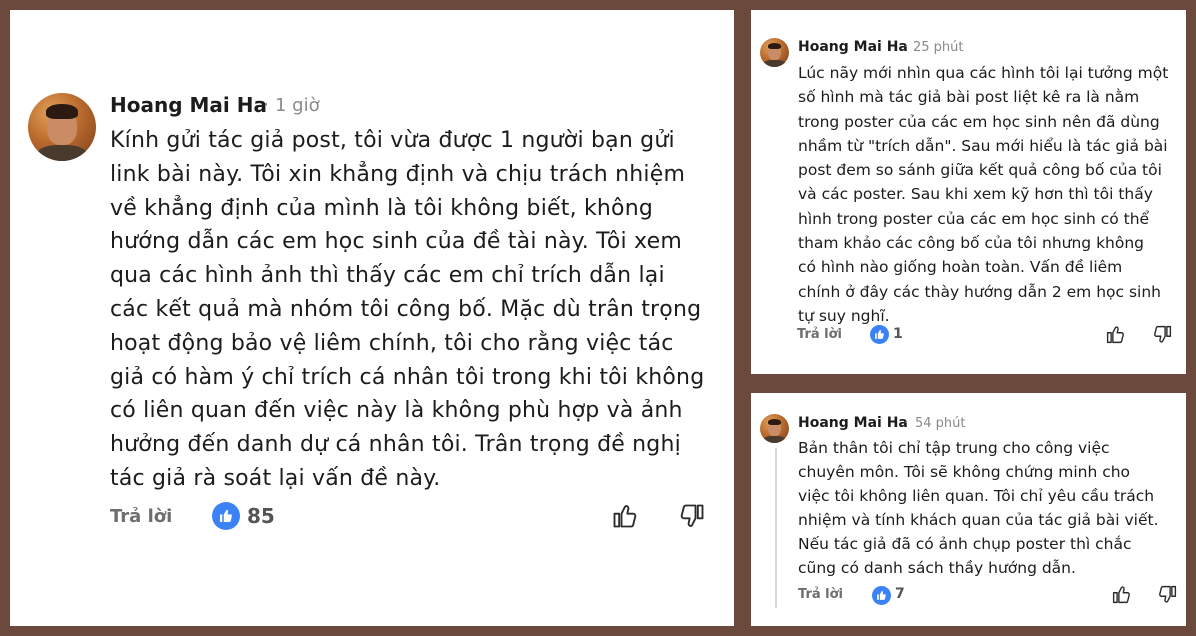  Describe the element at coordinates (938, 47) in the screenshot. I see `comment-time: 25 phút` at that location.